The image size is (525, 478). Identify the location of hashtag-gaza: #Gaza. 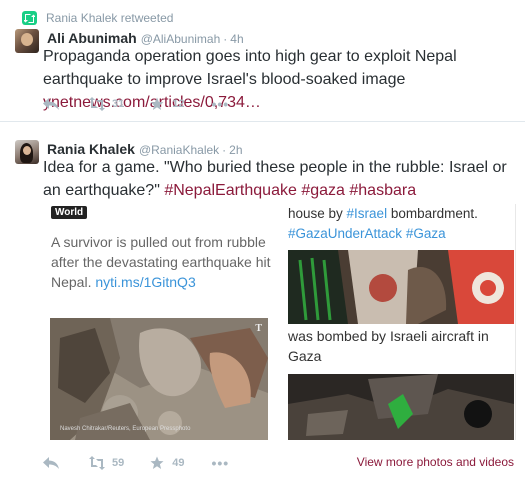
(426, 233).